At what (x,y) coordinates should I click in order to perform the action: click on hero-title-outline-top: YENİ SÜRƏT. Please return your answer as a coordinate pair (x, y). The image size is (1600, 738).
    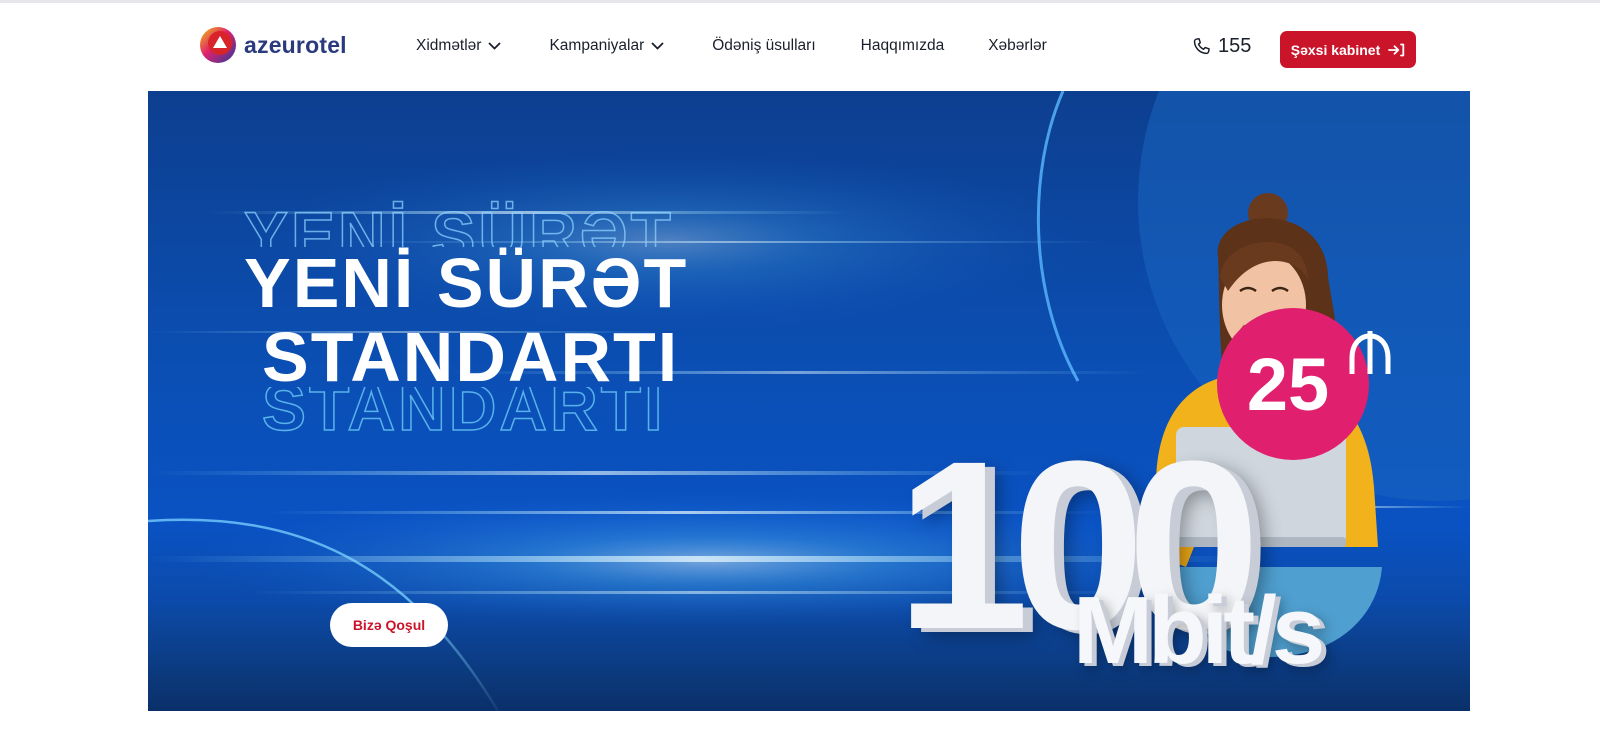
    Looking at the image, I should click on (459, 222).